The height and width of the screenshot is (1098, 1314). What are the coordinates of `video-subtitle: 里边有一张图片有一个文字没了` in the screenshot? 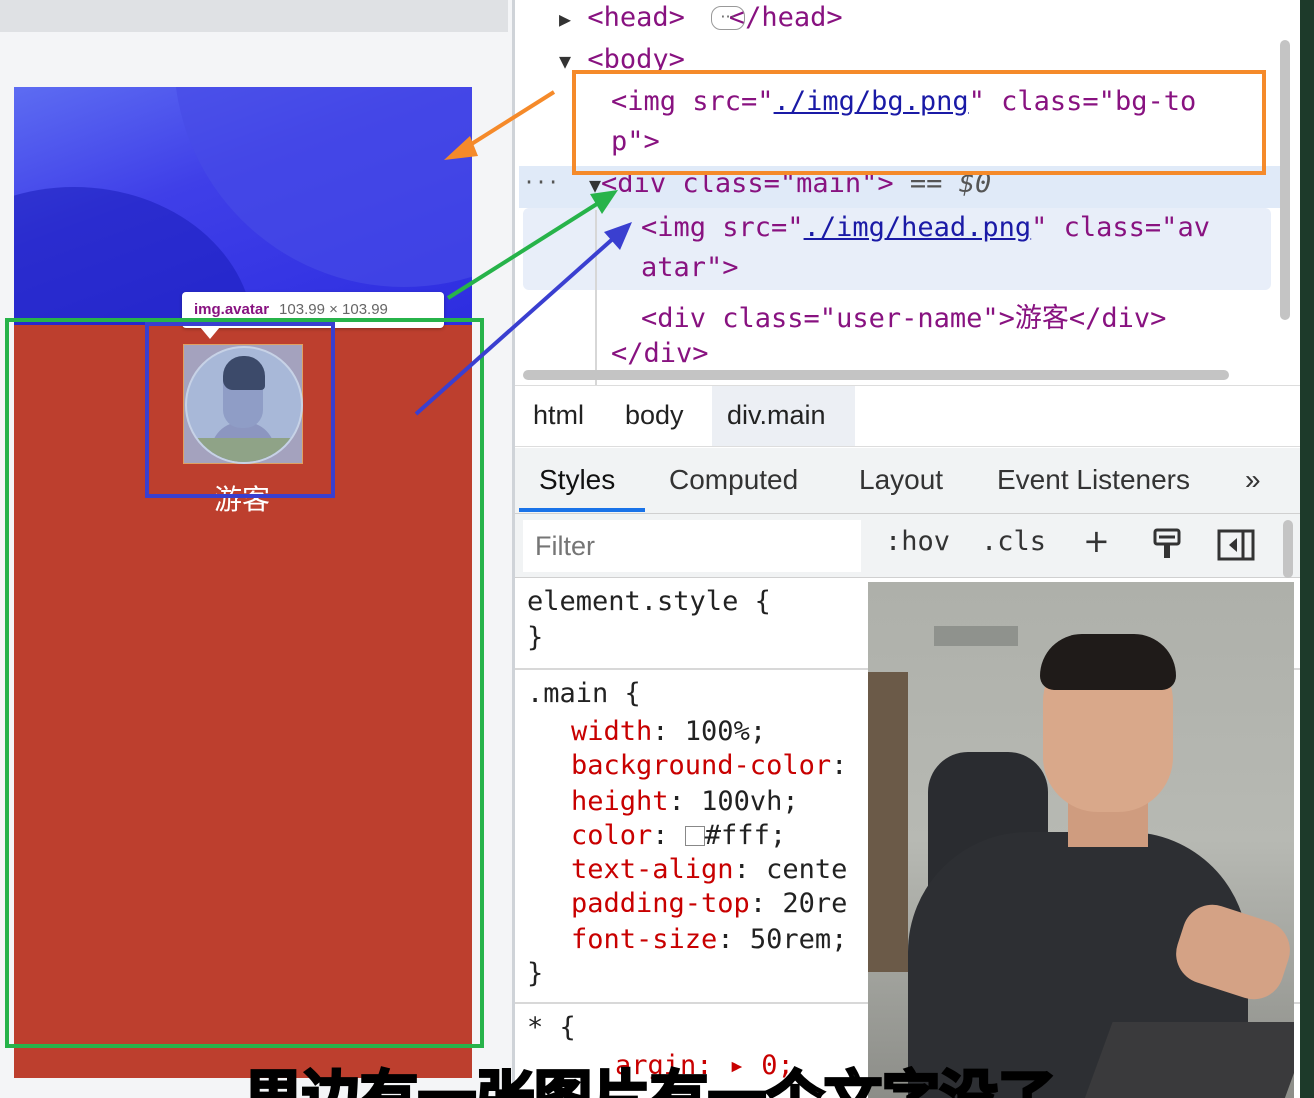 It's located at (649, 1080).